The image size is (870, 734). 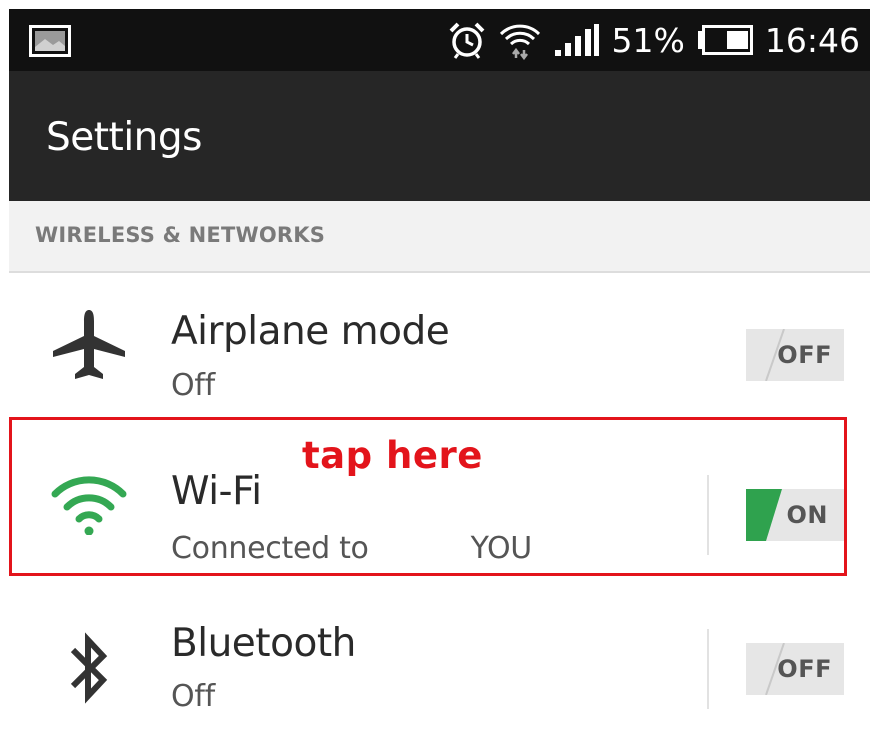 I want to click on wifi-status-icon, so click(x=520, y=40).